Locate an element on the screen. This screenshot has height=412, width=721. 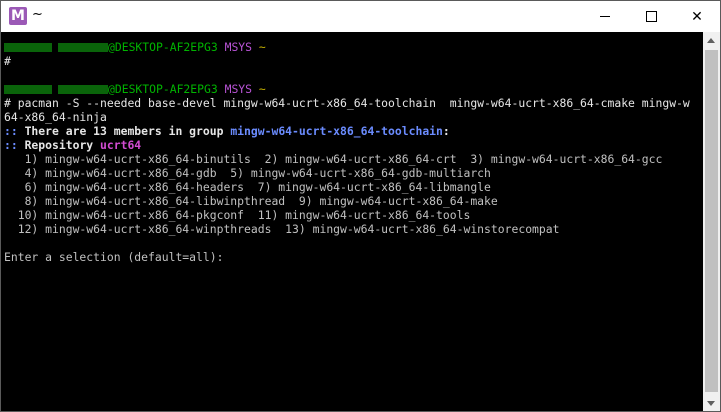
group-suffix: : is located at coordinates (446, 131).